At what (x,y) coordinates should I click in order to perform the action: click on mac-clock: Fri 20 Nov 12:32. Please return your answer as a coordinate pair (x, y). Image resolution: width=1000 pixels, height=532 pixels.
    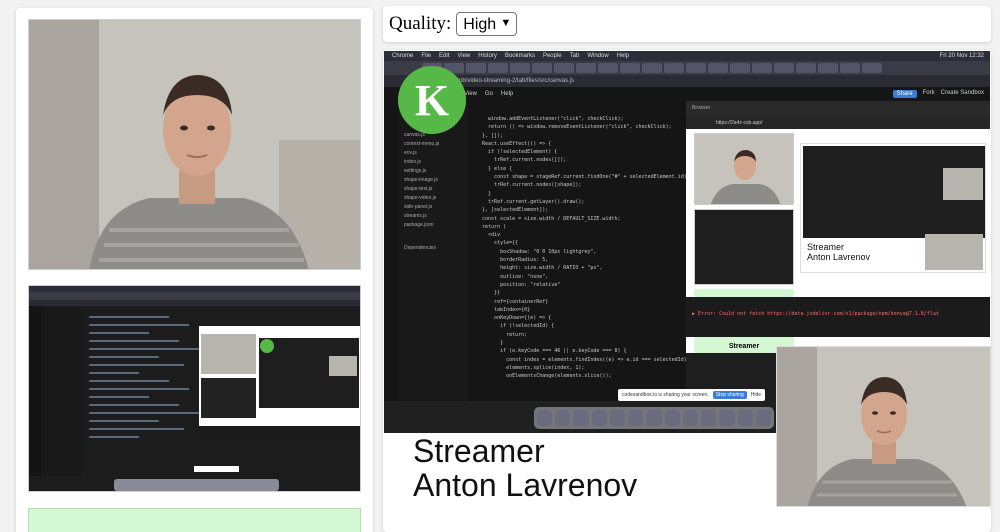
    Looking at the image, I should click on (961, 56).